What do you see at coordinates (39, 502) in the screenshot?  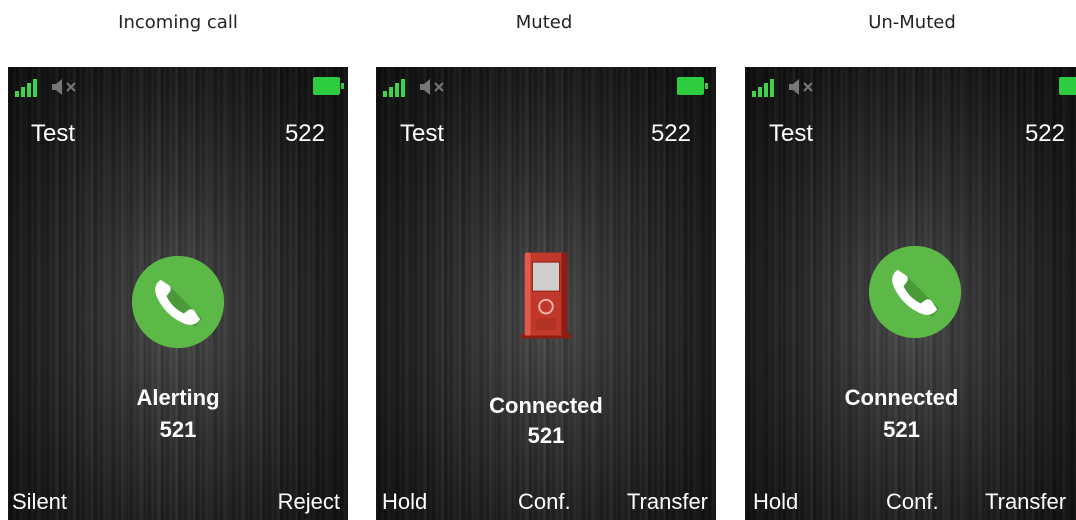 I see `softkey-silent: Silent` at bounding box center [39, 502].